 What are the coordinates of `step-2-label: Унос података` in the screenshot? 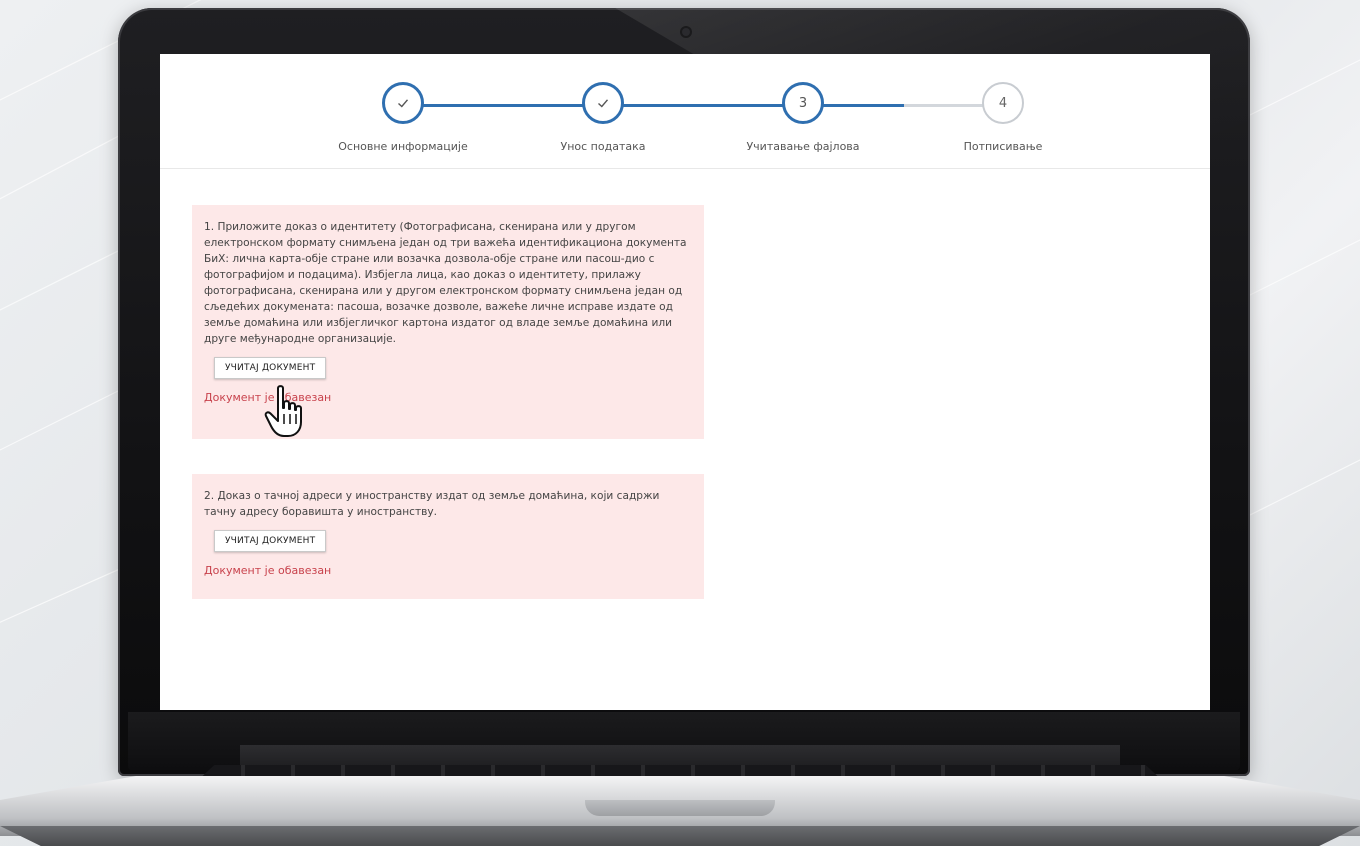 It's located at (603, 146).